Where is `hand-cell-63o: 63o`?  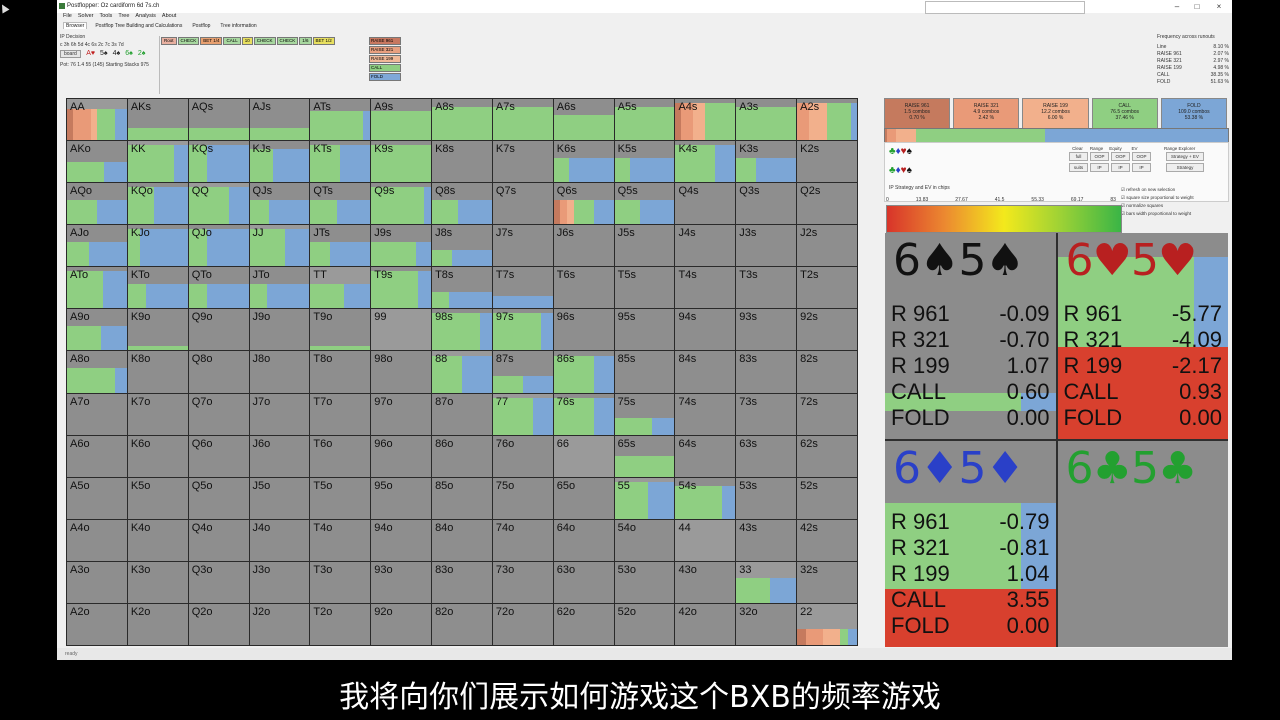
hand-cell-63o: 63o is located at coordinates (583, 582).